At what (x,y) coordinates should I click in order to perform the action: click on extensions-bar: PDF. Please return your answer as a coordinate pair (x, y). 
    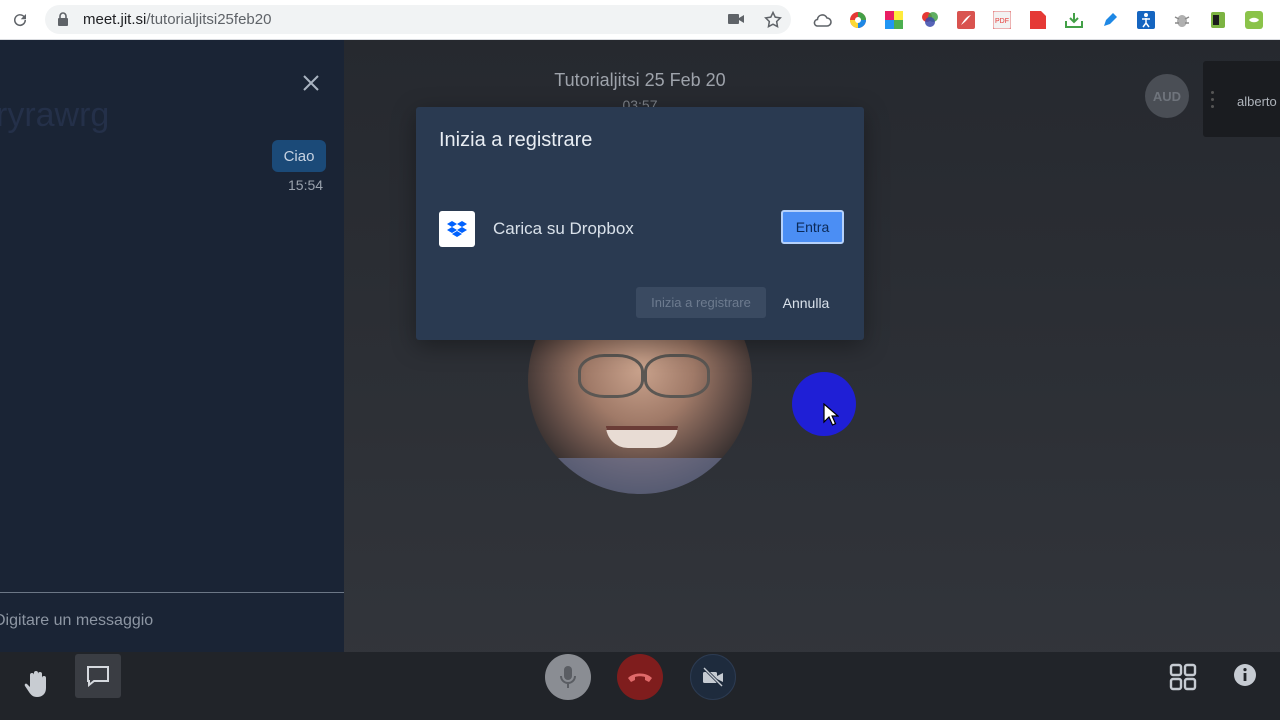
    Looking at the image, I should click on (1038, 20).